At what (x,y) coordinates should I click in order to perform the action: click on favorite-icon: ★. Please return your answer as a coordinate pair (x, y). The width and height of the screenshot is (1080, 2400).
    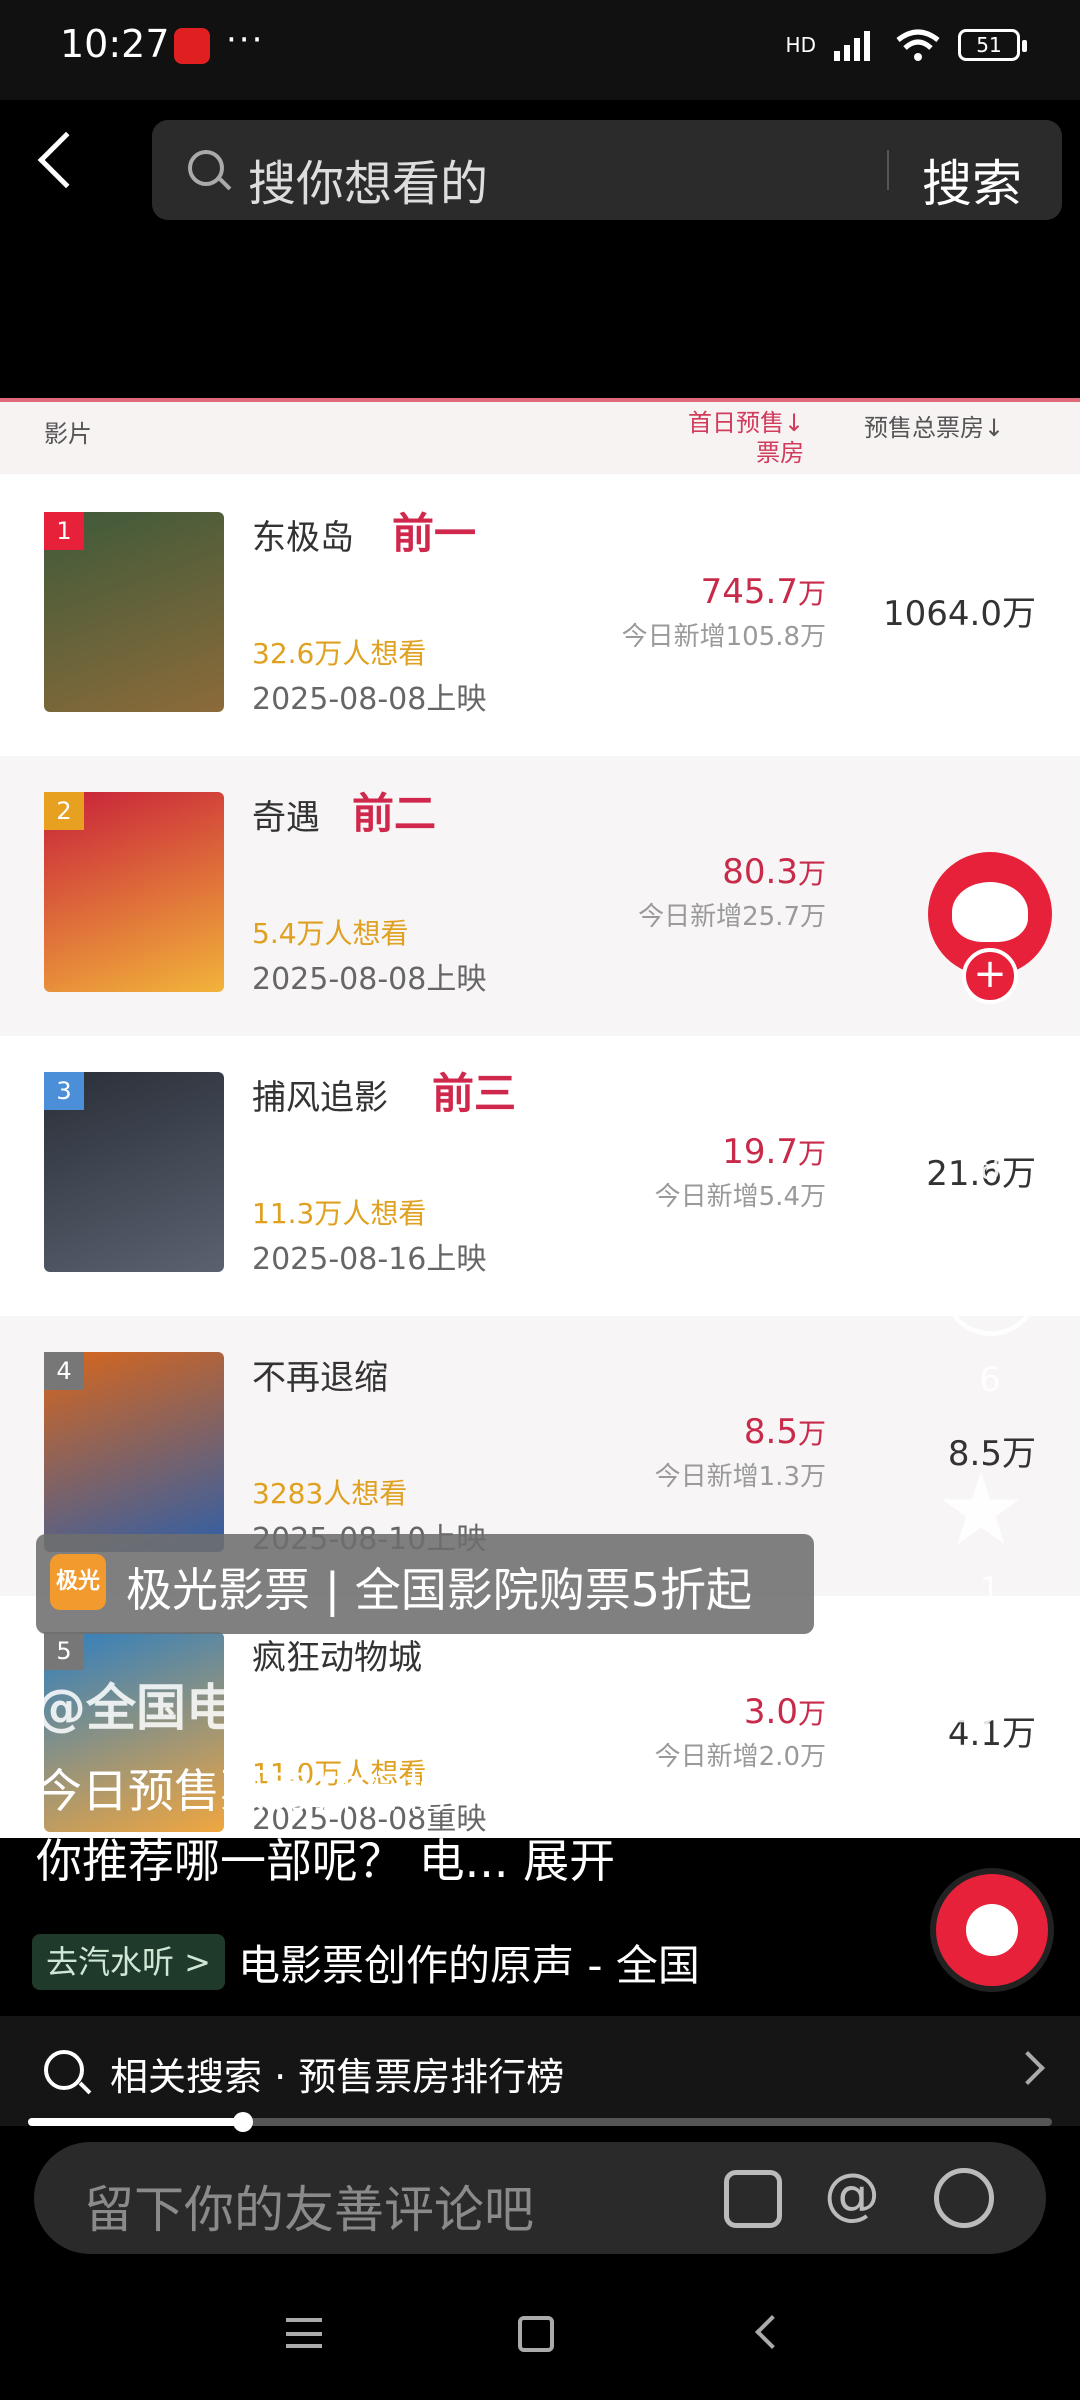
    Looking at the image, I should click on (981, 1510).